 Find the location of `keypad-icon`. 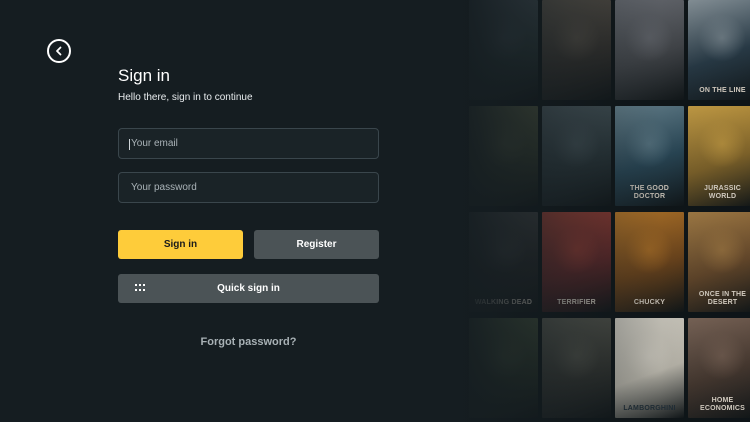

keypad-icon is located at coordinates (140, 288).